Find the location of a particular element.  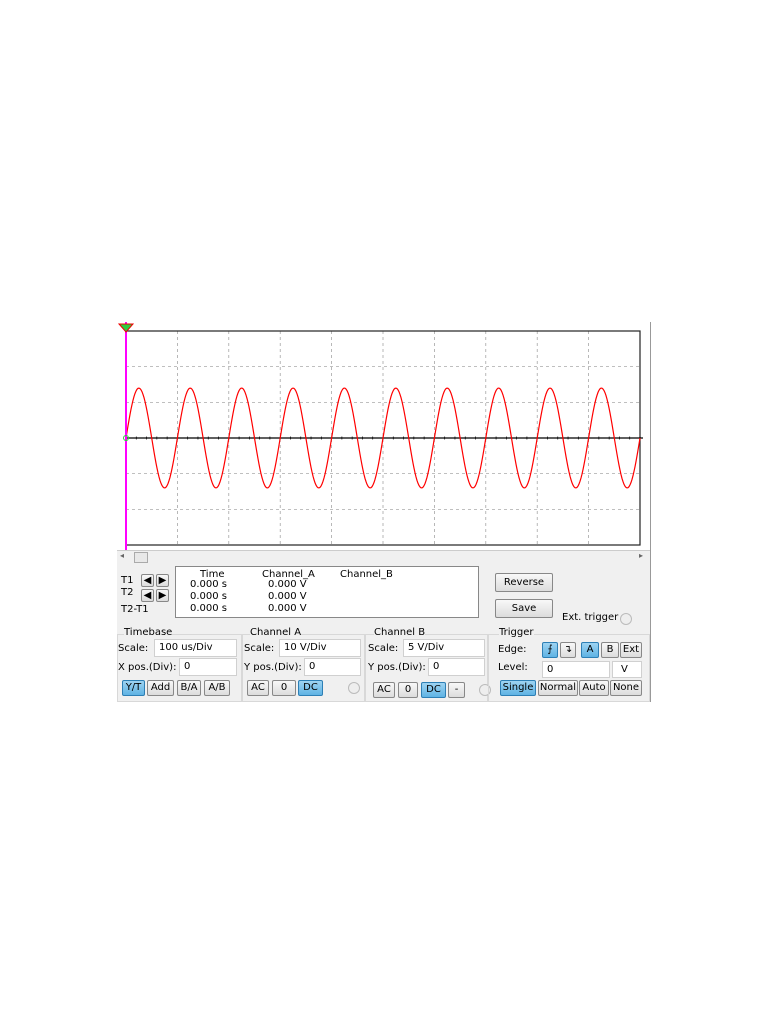

channel-b-ypos-input: 0 is located at coordinates (456, 667).